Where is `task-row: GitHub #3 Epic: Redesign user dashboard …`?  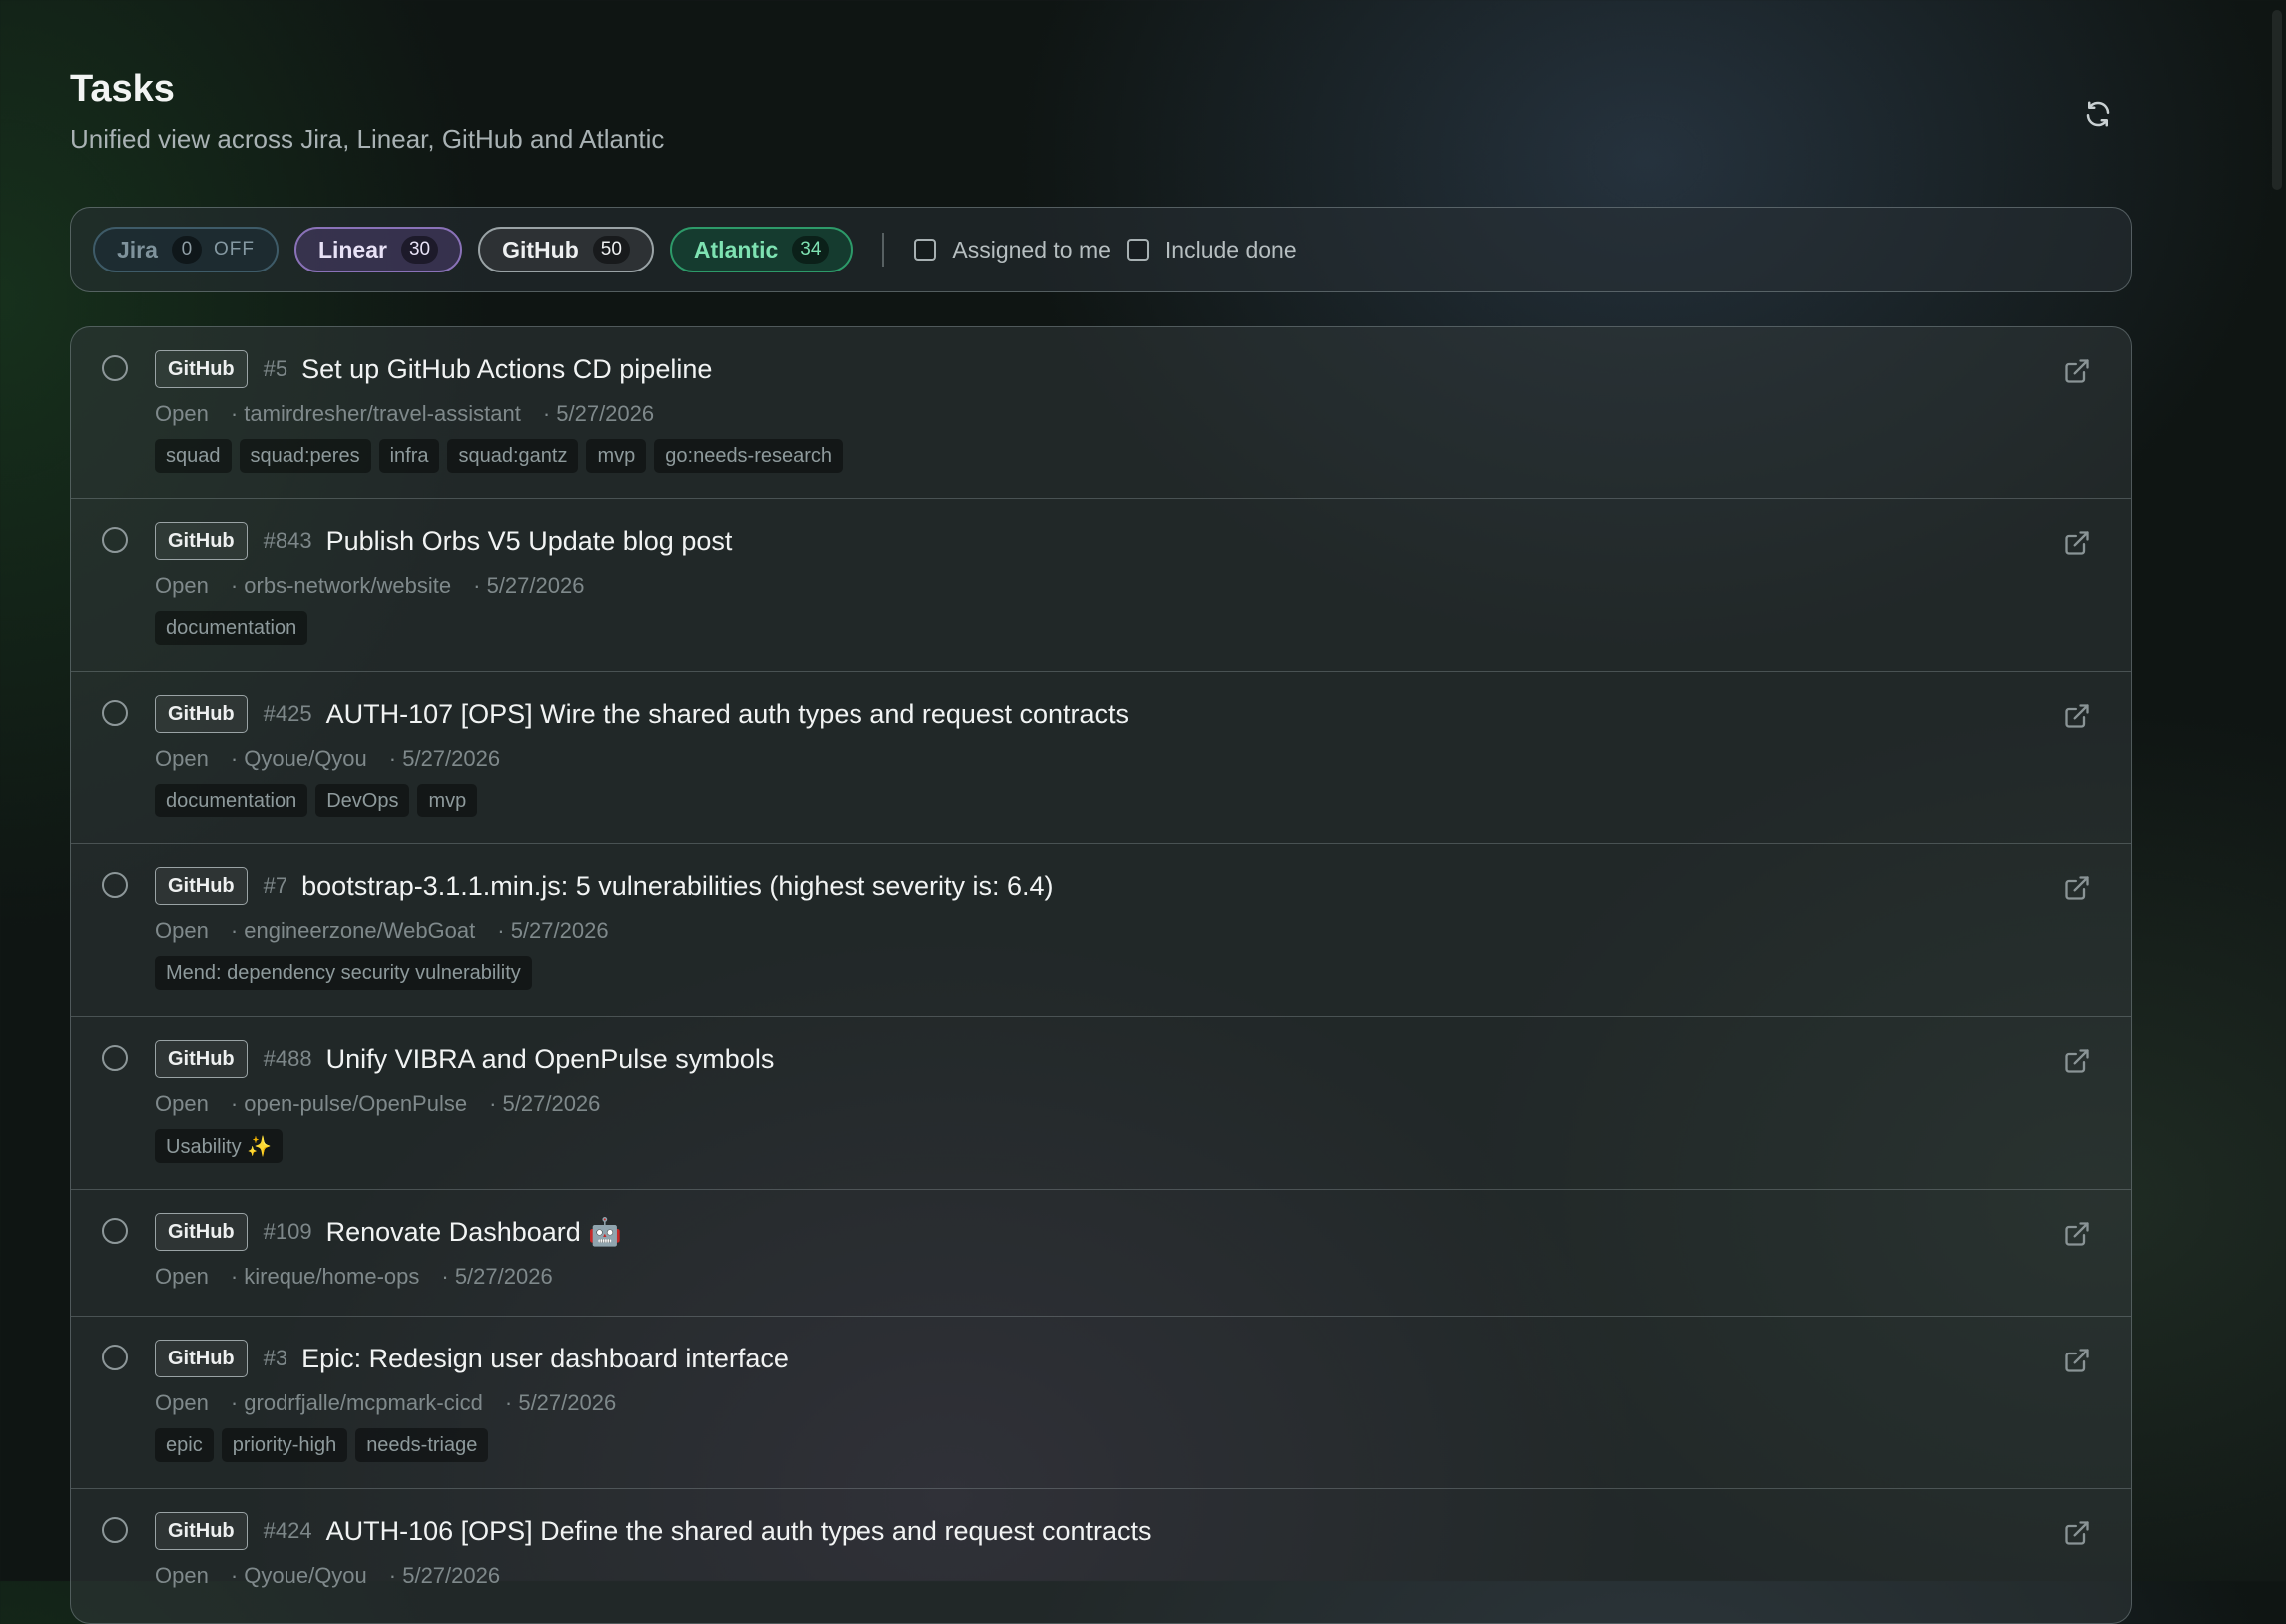 task-row: GitHub #3 Epic: Redesign user dashboard … is located at coordinates (1101, 1403).